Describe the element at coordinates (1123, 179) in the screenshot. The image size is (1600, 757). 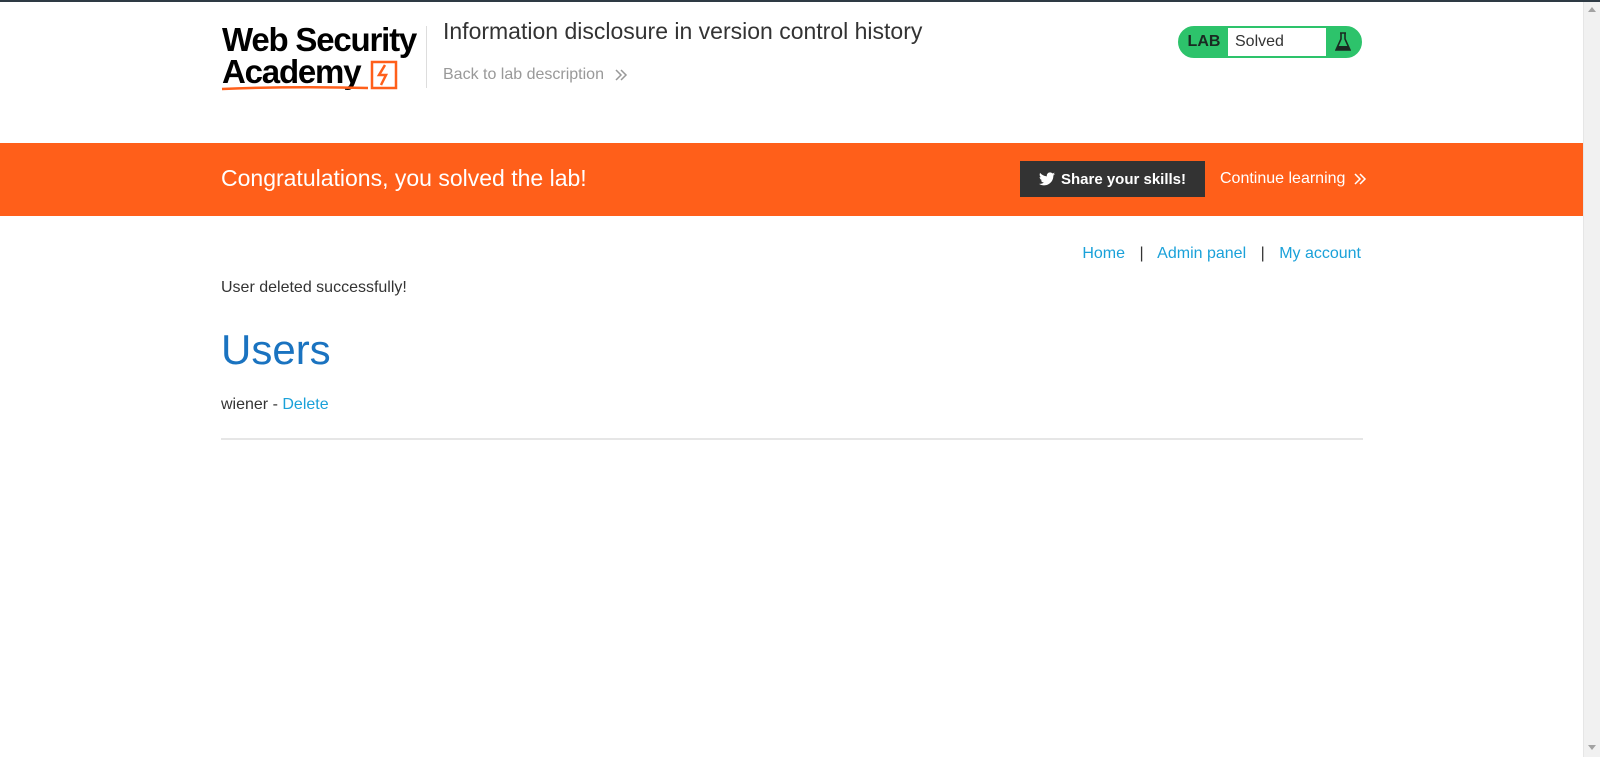
I see `share-button-label: Share your skills!` at that location.